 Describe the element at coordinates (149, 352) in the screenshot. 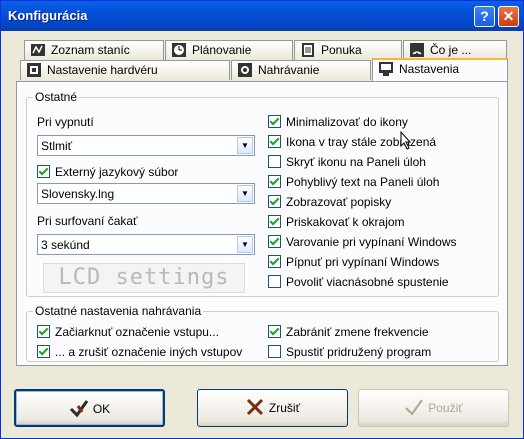

I see `checkbox-label: ... a zrušiť označenie iných vstupov` at that location.